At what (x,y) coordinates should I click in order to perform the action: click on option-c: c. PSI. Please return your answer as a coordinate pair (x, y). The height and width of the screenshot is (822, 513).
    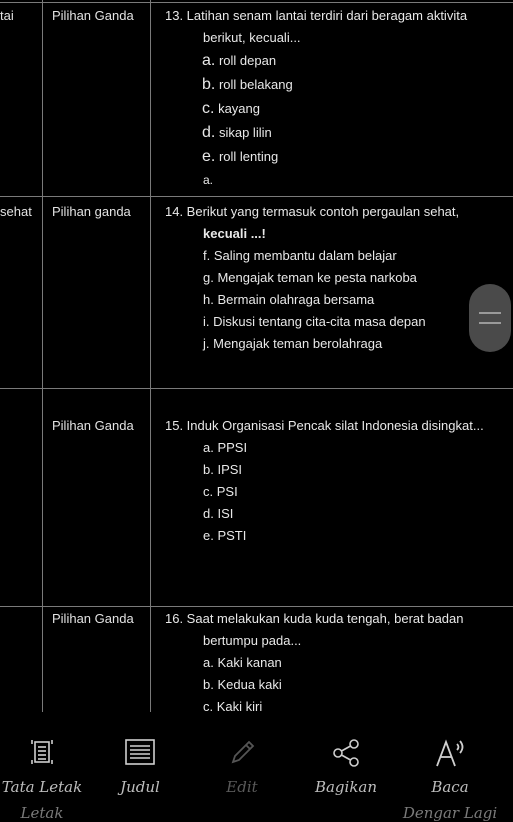
    Looking at the image, I should click on (220, 491).